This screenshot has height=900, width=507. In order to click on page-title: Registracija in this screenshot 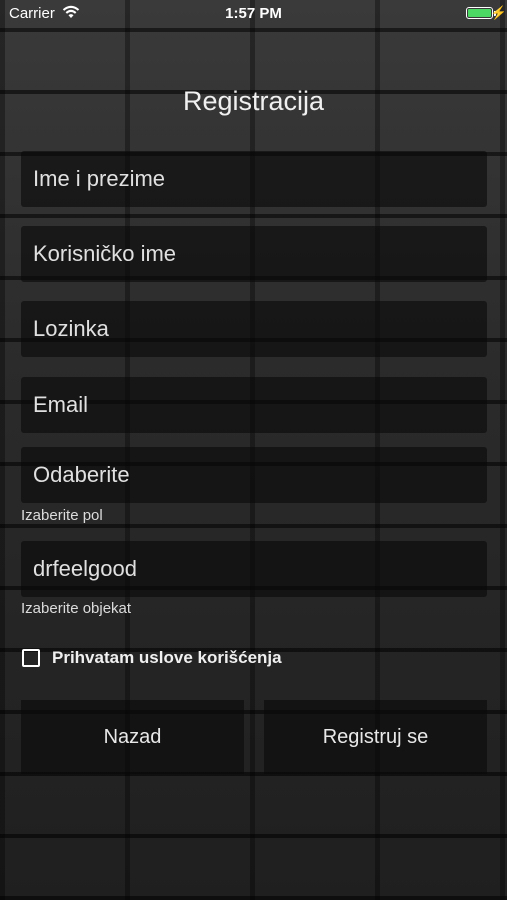, I will do `click(253, 101)`.